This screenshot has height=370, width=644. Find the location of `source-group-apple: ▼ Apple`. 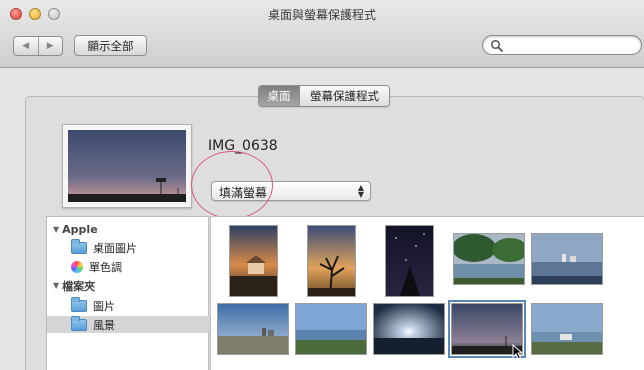

source-group-apple: ▼ Apple is located at coordinates (128, 229).